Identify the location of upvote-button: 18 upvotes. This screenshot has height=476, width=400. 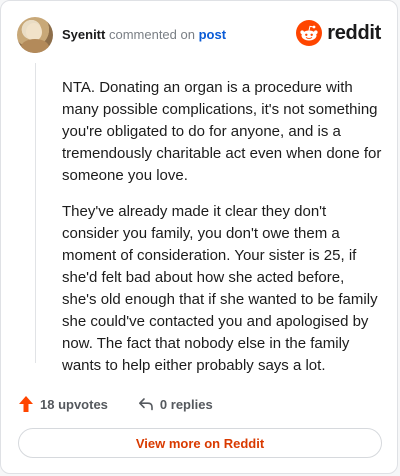
(63, 404).